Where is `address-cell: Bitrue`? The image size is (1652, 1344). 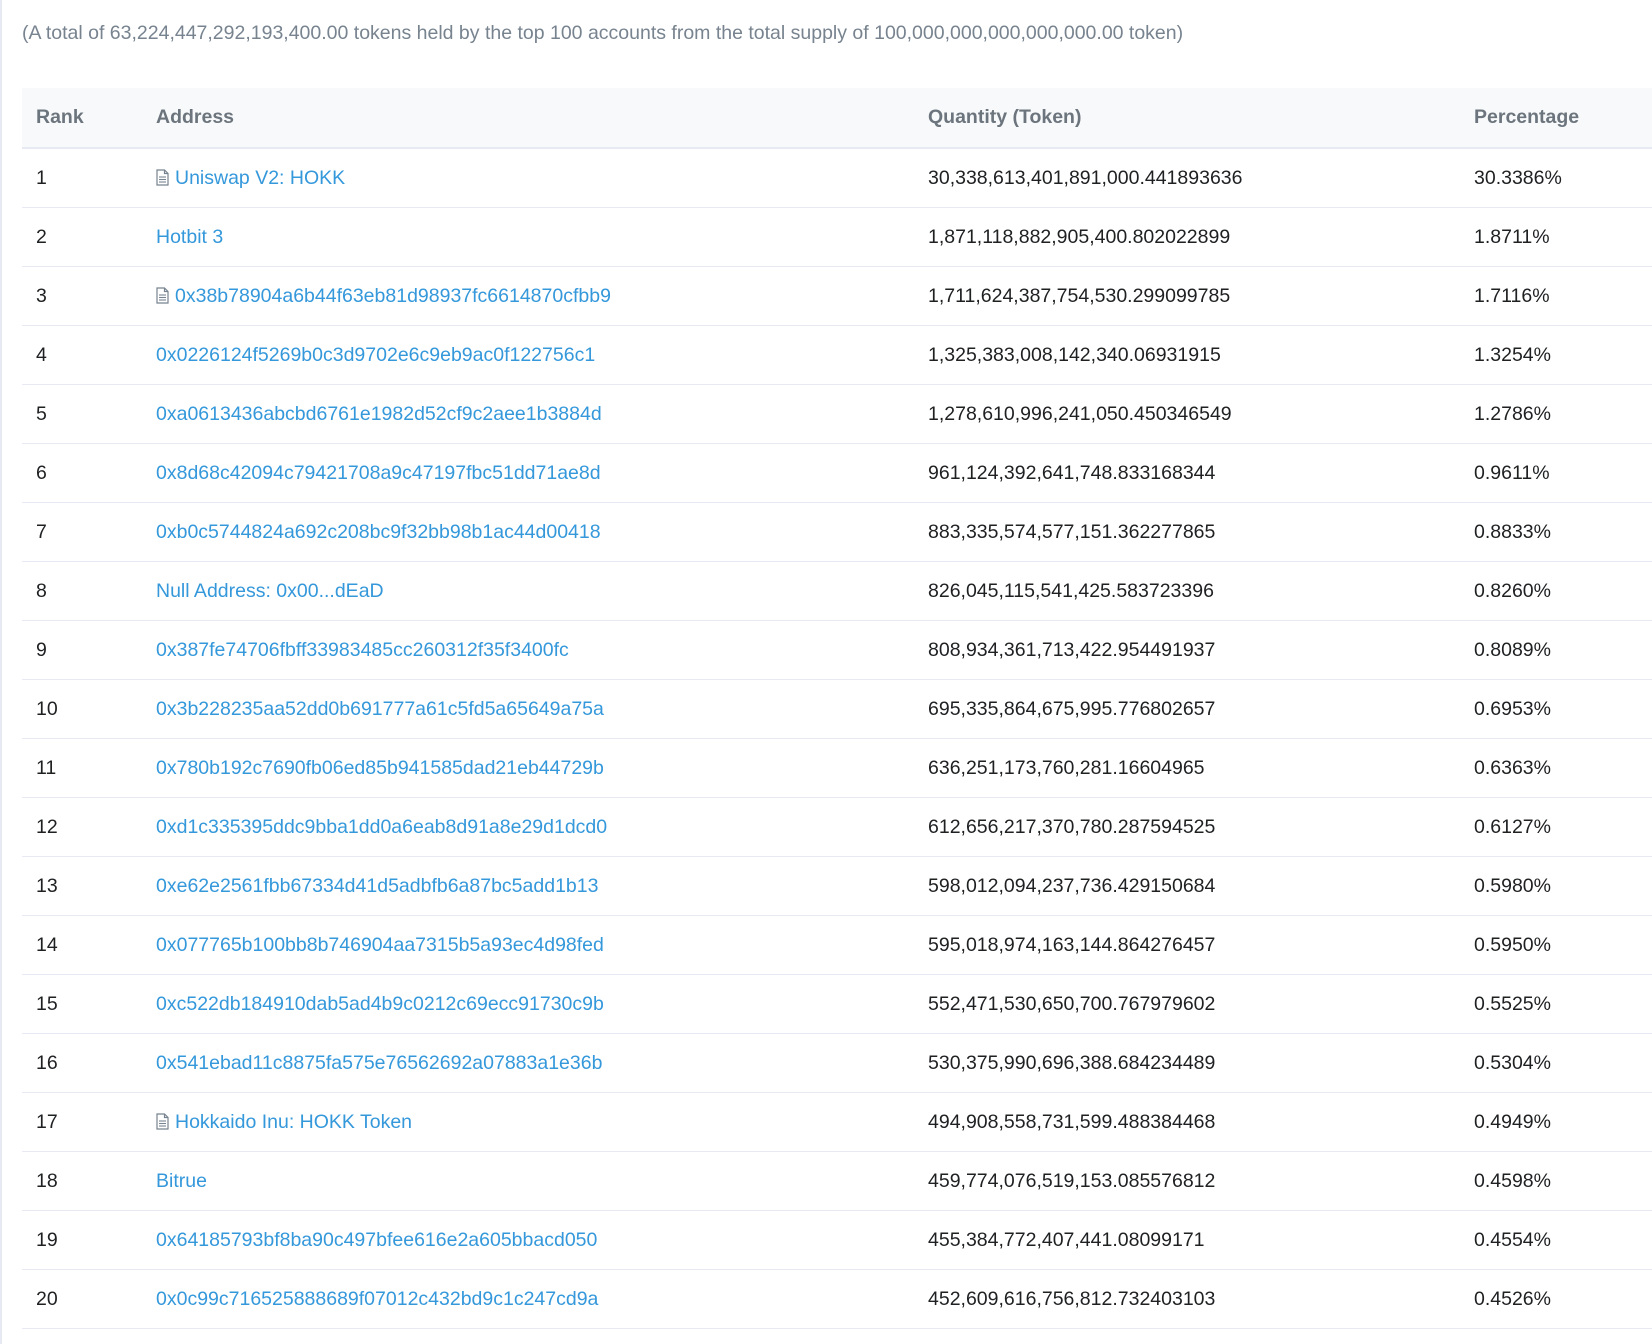 address-cell: Bitrue is located at coordinates (528, 1181).